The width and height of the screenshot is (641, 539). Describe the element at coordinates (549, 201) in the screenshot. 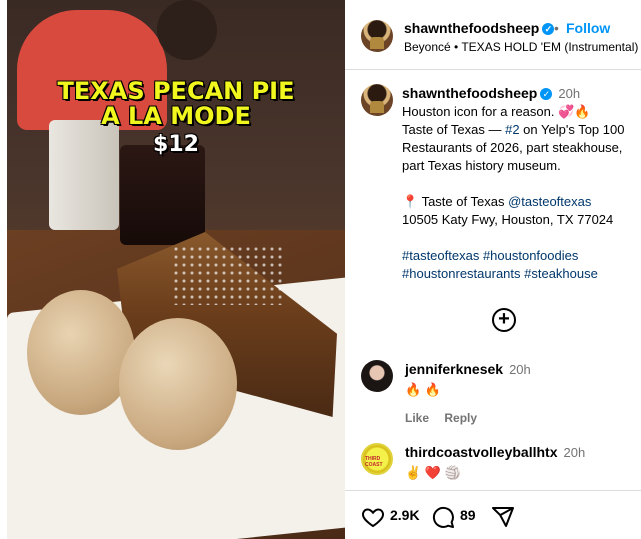

I see `mention-link: @tasteoftexas` at that location.